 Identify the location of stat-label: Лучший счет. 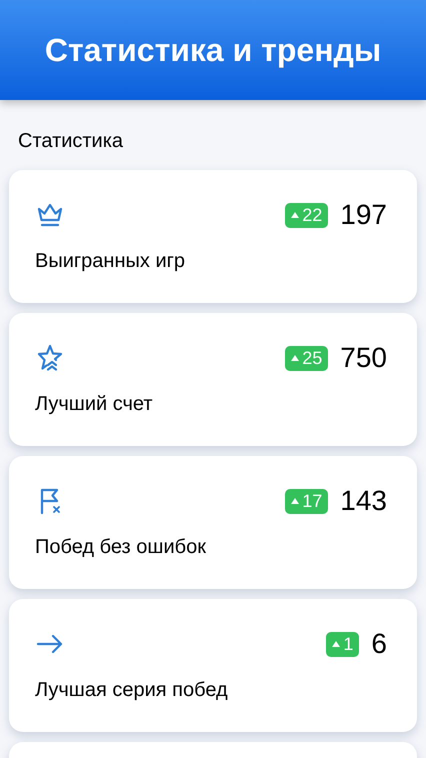
(94, 404).